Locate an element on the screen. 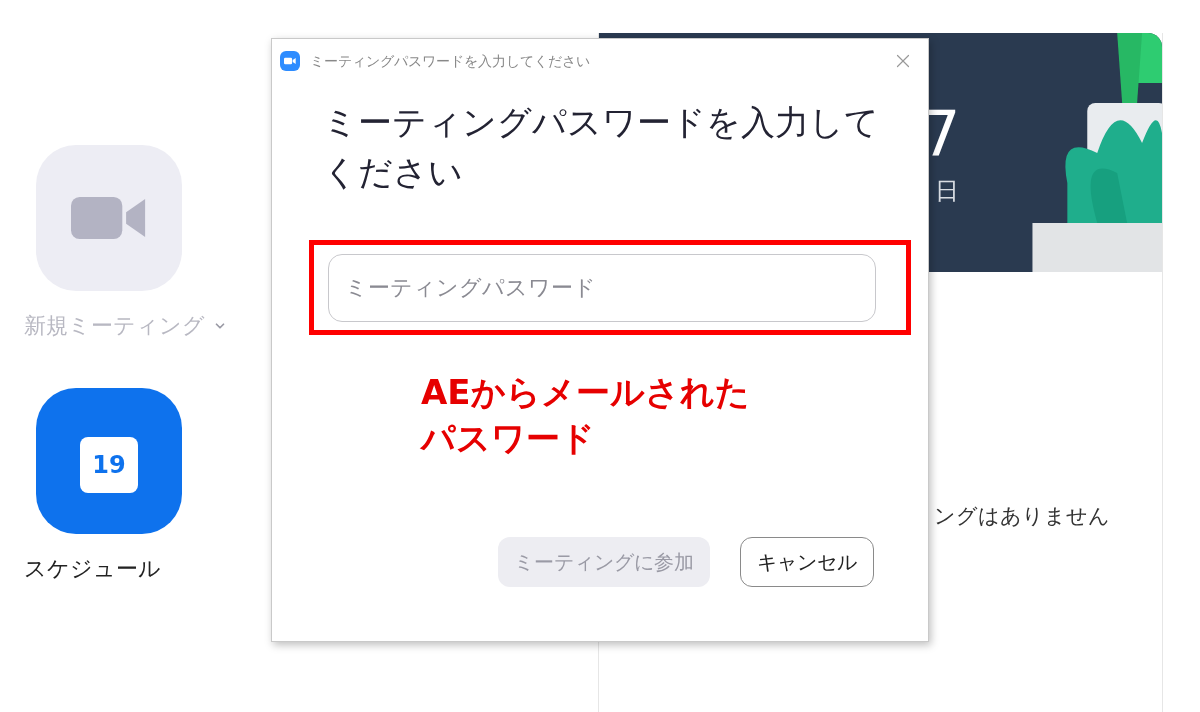  calendar-icon: 19 is located at coordinates (109, 465).